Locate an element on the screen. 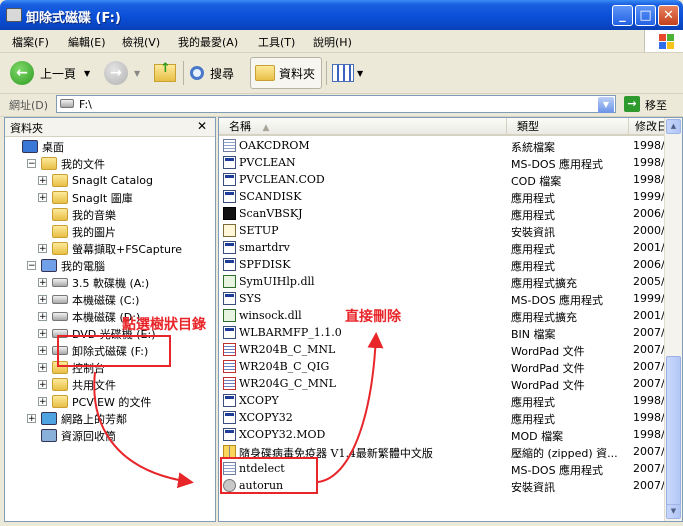  annotation-arrows is located at coordinates (238, 410).